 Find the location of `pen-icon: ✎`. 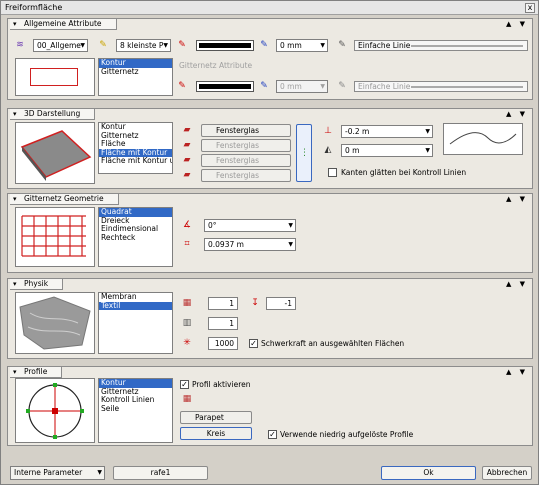

pen-icon: ✎ is located at coordinates (103, 45).